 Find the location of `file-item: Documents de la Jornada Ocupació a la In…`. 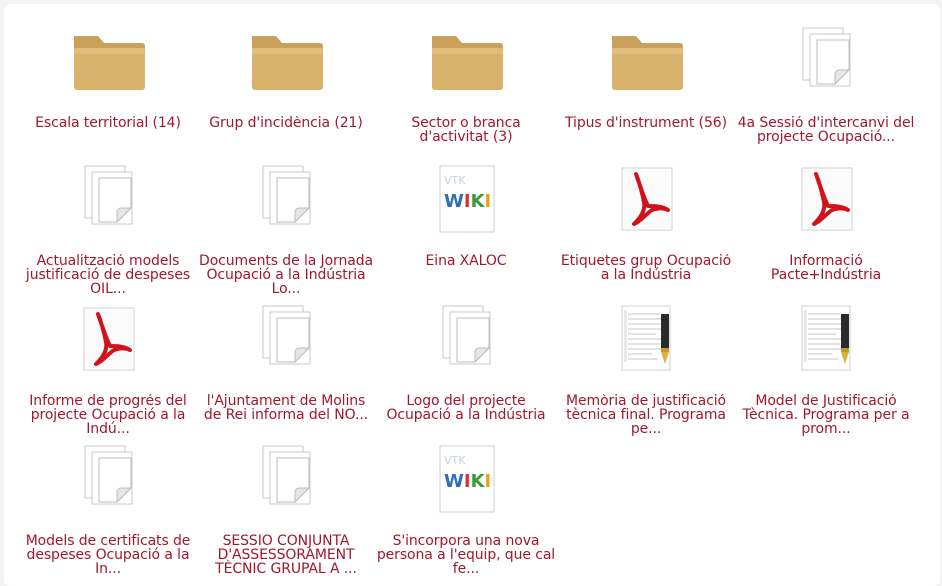

file-item: Documents de la Jornada Ocupació a la In… is located at coordinates (286, 229).